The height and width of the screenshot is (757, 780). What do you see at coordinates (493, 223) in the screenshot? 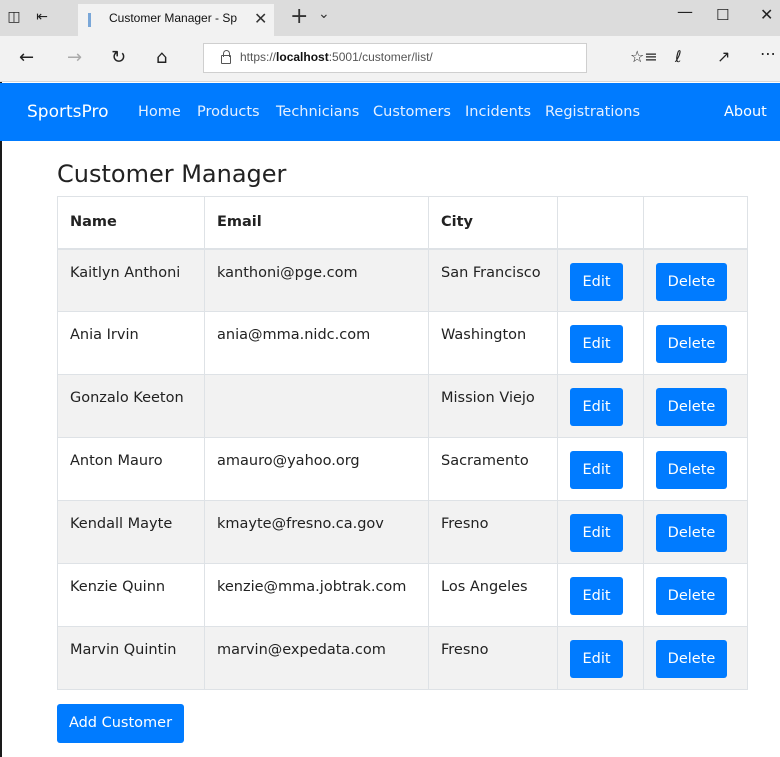
I see `column-header-city: City` at bounding box center [493, 223].